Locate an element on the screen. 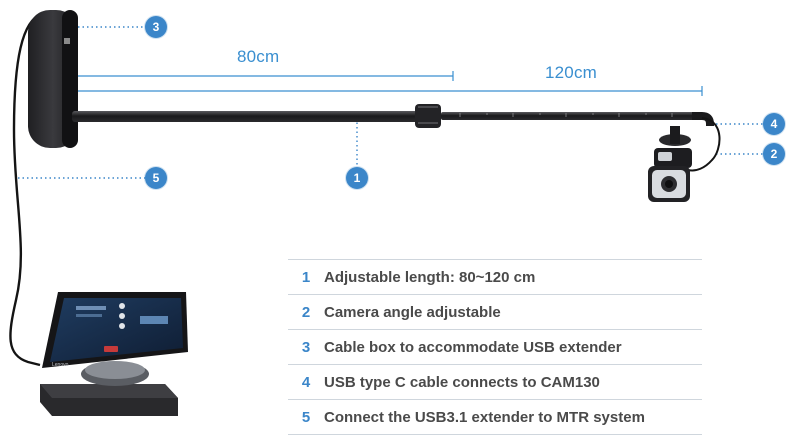  callout-badge-2: 2 is located at coordinates (774, 154).